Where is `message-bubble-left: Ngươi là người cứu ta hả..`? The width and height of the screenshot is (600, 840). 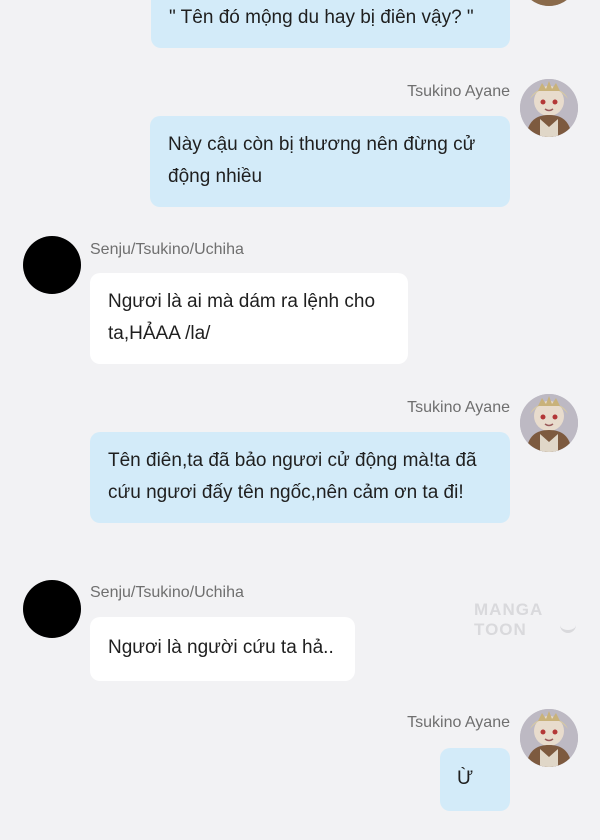 message-bubble-left: Ngươi là người cứu ta hả.. is located at coordinates (222, 649).